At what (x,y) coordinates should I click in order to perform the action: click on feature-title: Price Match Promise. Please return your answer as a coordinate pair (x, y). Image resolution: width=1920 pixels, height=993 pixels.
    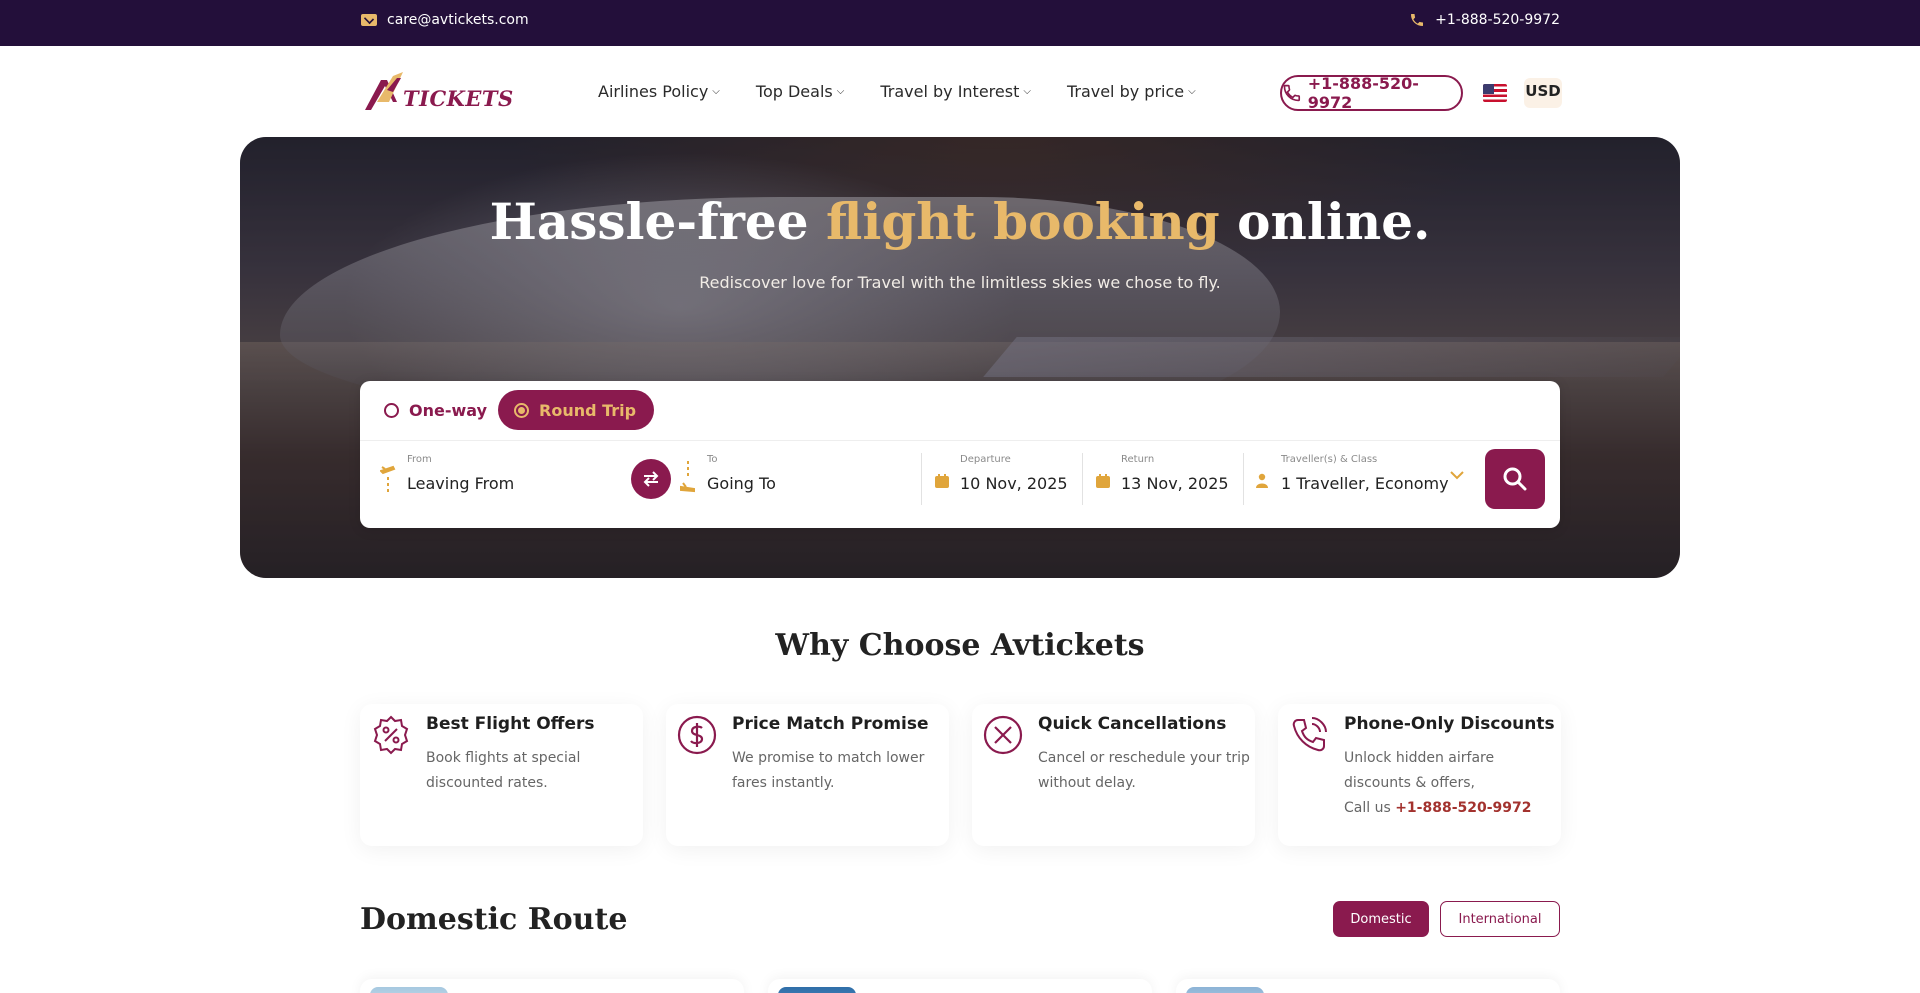
    Looking at the image, I should click on (830, 724).